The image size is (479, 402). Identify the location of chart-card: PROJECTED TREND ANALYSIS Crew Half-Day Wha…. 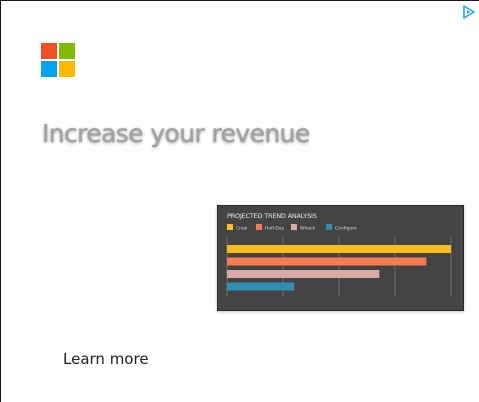
(340, 258).